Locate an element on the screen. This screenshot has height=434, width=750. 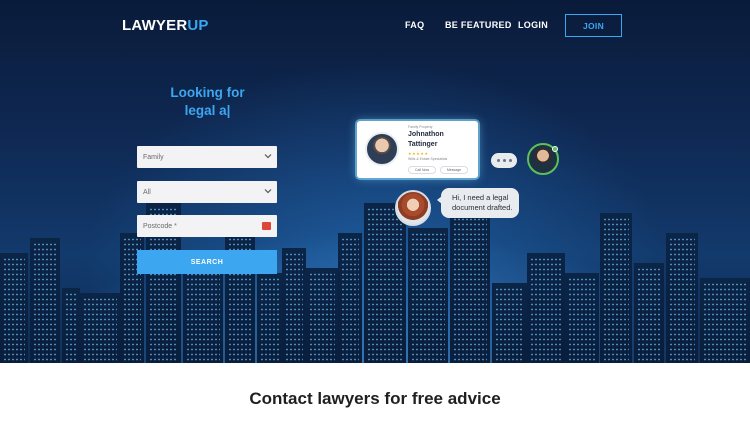
filter-value: All is located at coordinates (147, 192).